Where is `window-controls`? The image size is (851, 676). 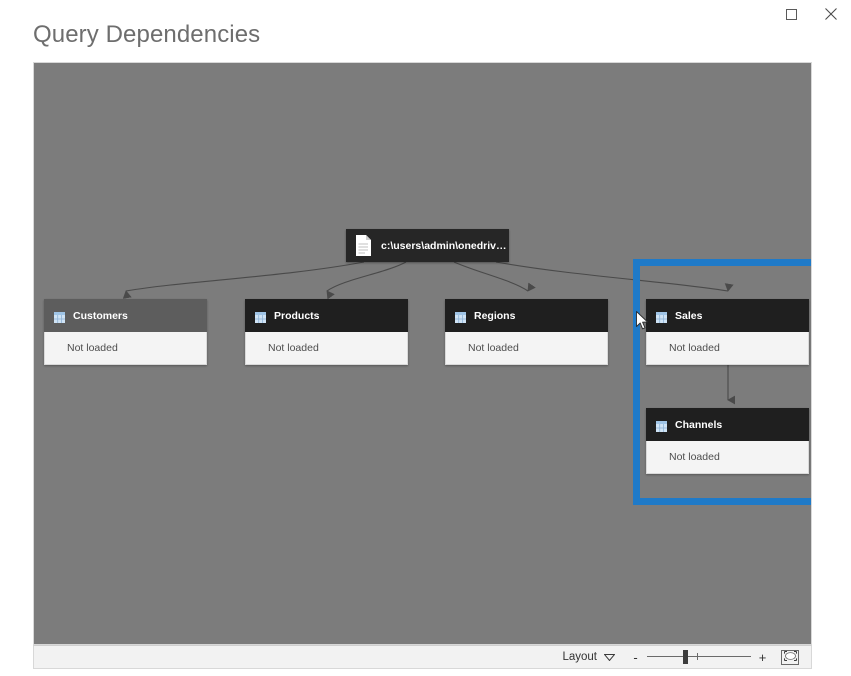
window-controls is located at coordinates (811, 14).